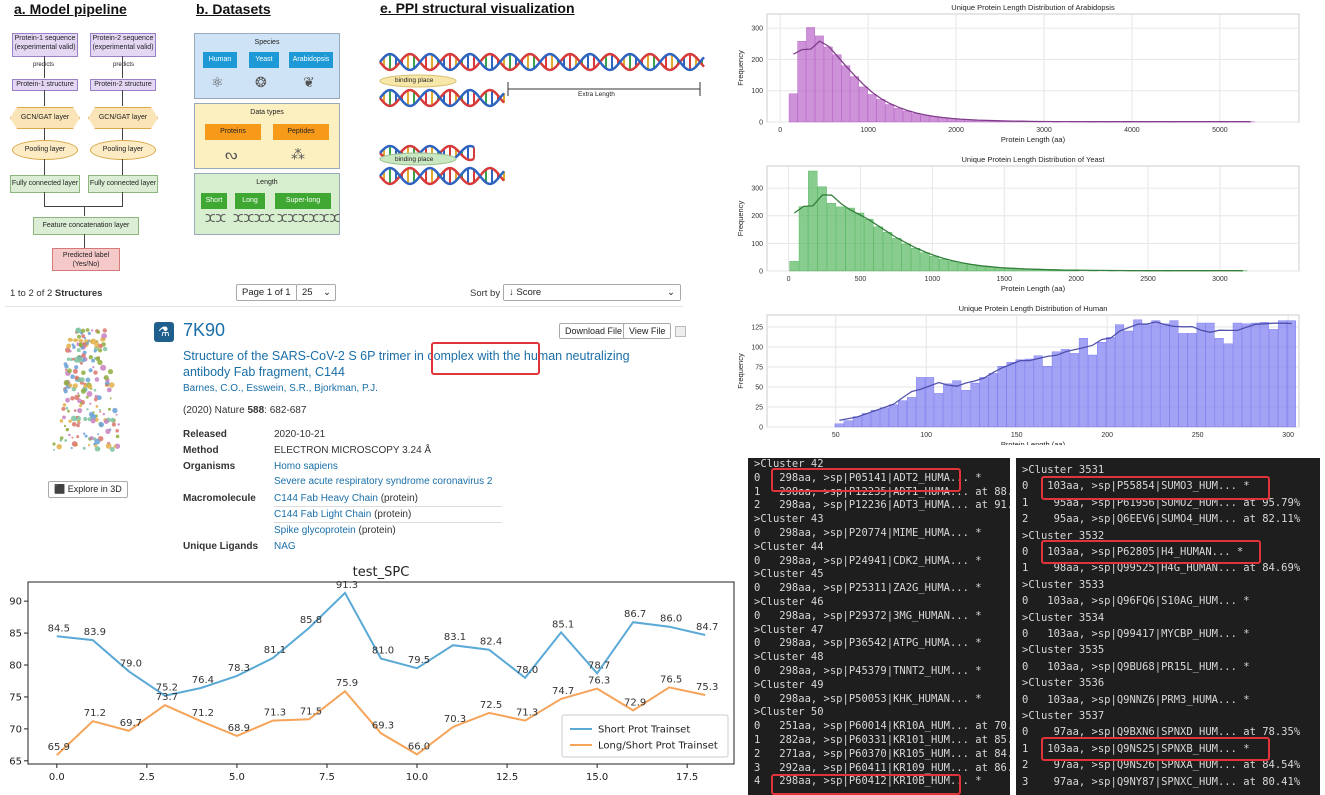 The image size is (1325, 795). What do you see at coordinates (789, 574) in the screenshot?
I see `cluster-header: >Cluster 45` at bounding box center [789, 574].